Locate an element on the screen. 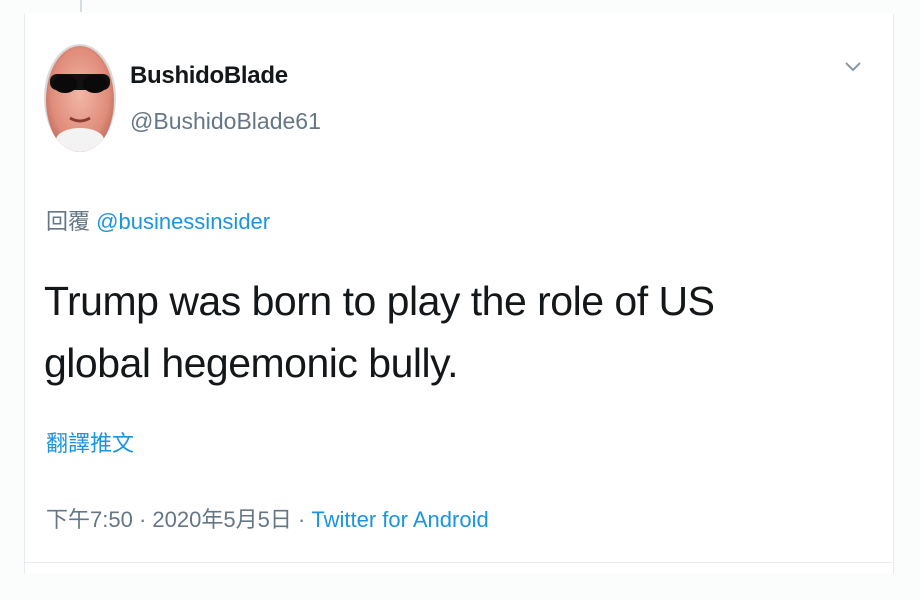 This screenshot has width=920, height=600. user-handle: @BushidoBlade61 is located at coordinates (225, 121).